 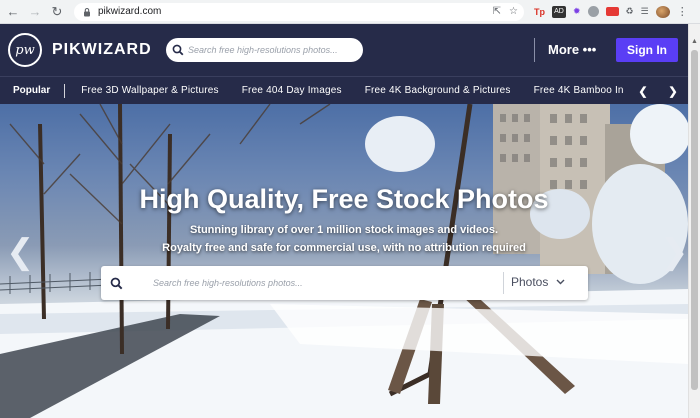 What do you see at coordinates (577, 12) in the screenshot?
I see `spark-extension-icon: ✹` at bounding box center [577, 12].